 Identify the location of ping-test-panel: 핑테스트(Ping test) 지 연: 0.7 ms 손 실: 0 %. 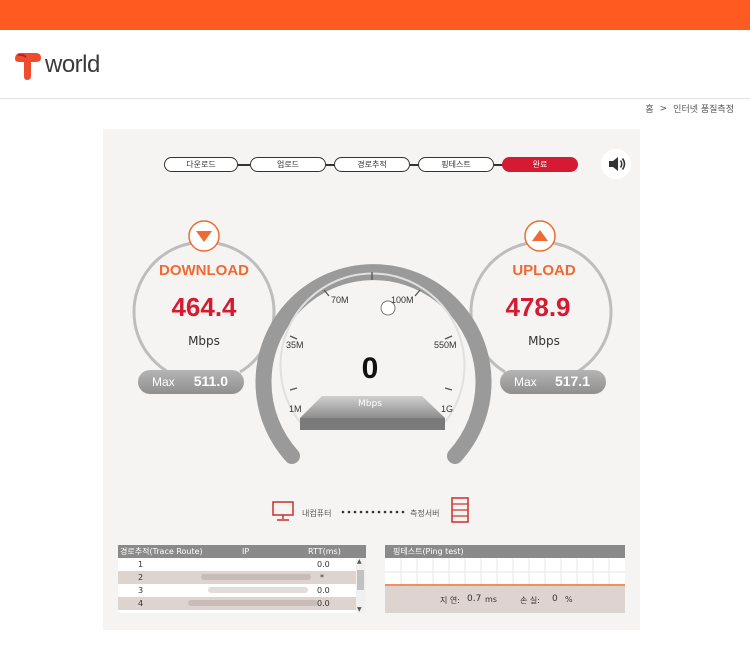
(505, 579).